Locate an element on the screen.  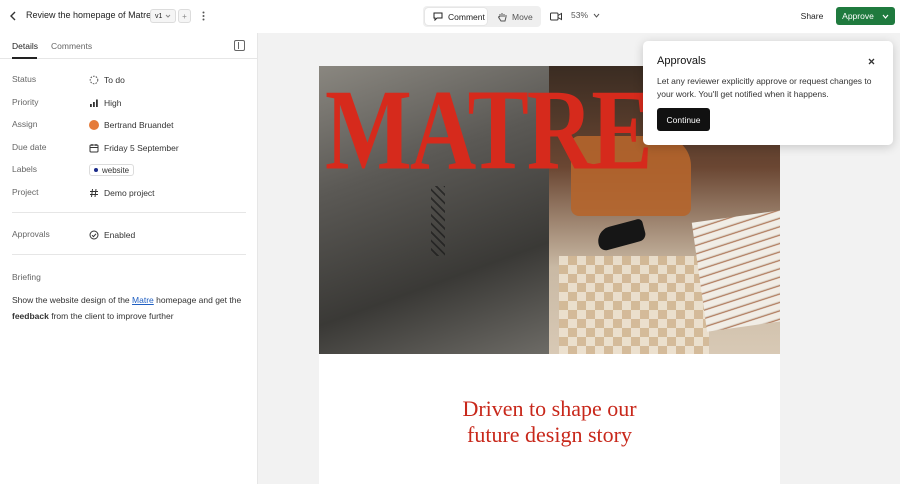
check-circle-icon is located at coordinates (94, 235).